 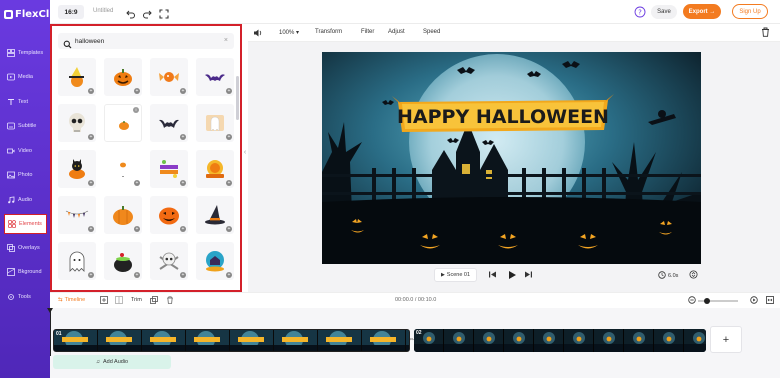 What do you see at coordinates (104, 301) in the screenshot?
I see `add-clip-icon` at bounding box center [104, 301].